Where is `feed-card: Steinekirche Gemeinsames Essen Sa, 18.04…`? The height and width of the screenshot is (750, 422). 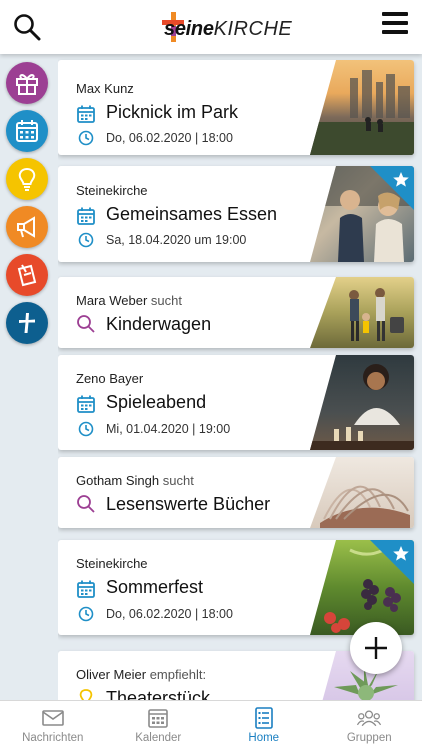 feed-card: Steinekirche Gemeinsames Essen Sa, 18.04… is located at coordinates (236, 214).